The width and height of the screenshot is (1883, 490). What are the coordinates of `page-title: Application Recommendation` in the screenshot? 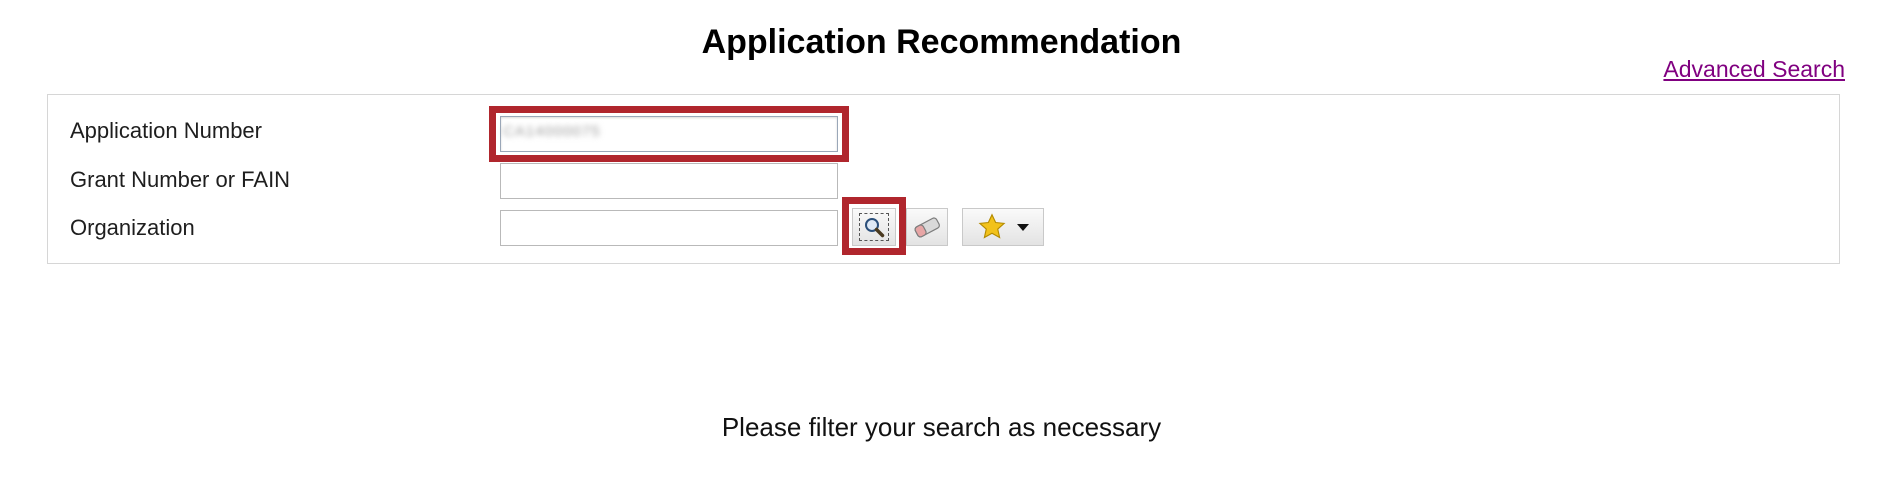 It's located at (941, 42).